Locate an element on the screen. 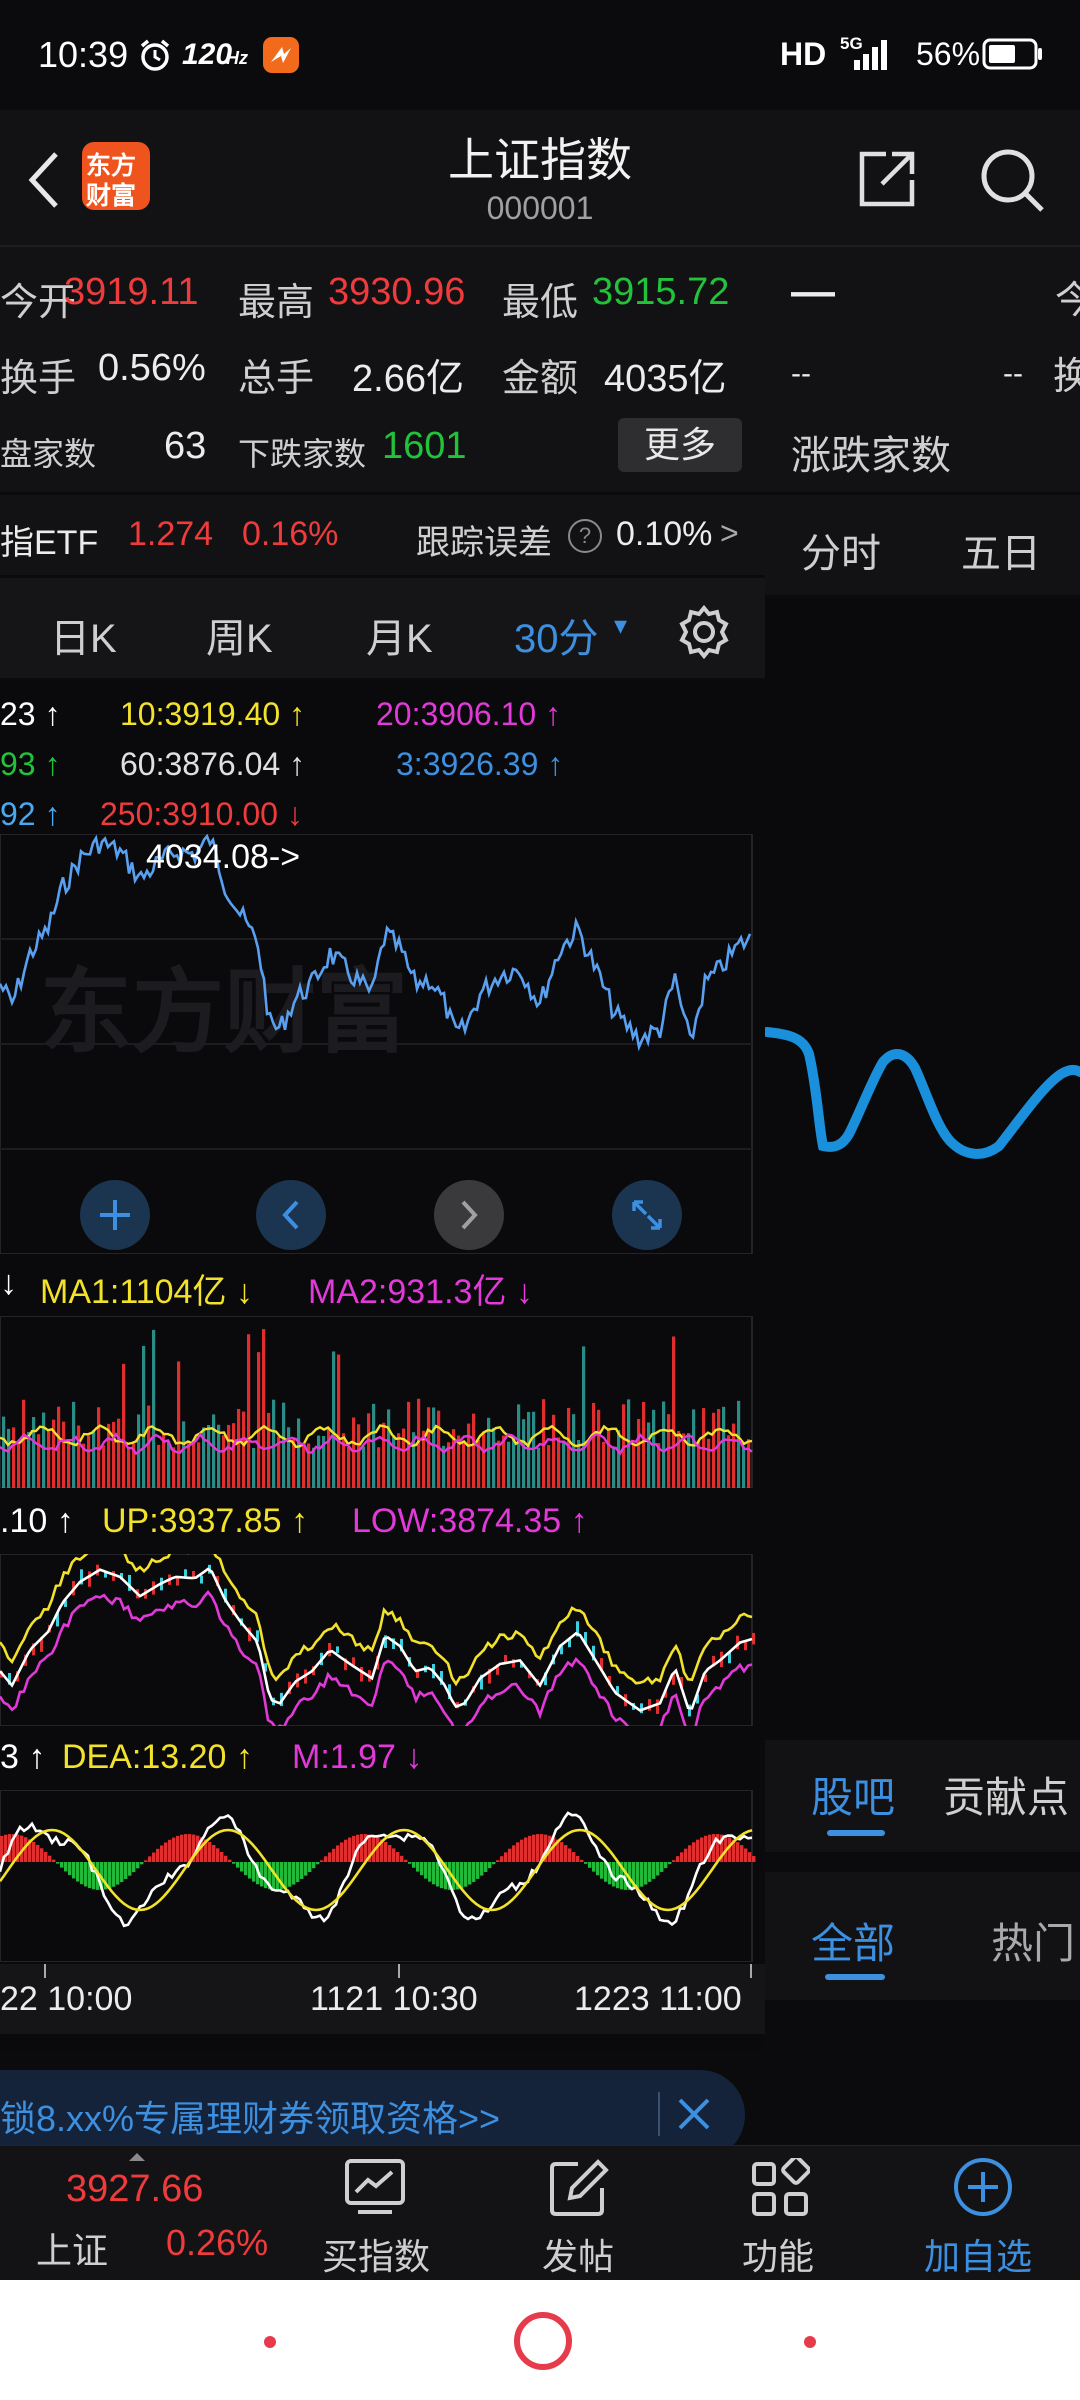 The image size is (1080, 2400). tab-guba: 股吧 is located at coordinates (853, 1794).